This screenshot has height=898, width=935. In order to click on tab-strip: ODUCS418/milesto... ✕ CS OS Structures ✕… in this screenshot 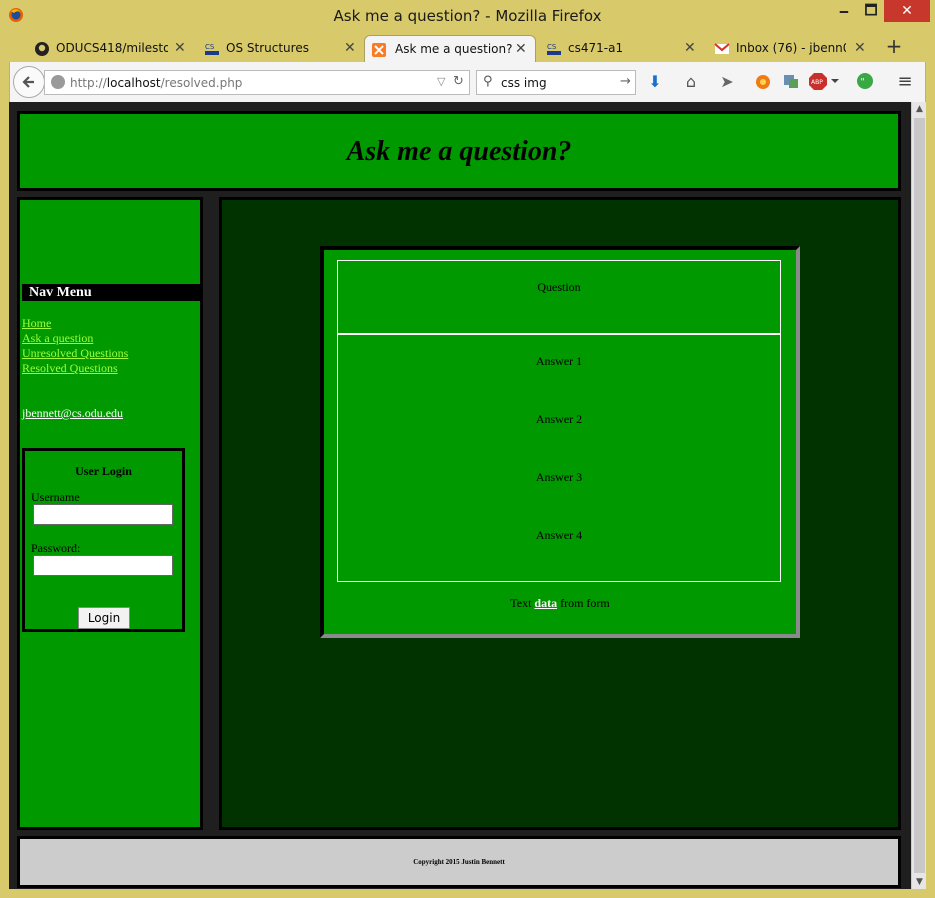, I will do `click(467, 47)`.